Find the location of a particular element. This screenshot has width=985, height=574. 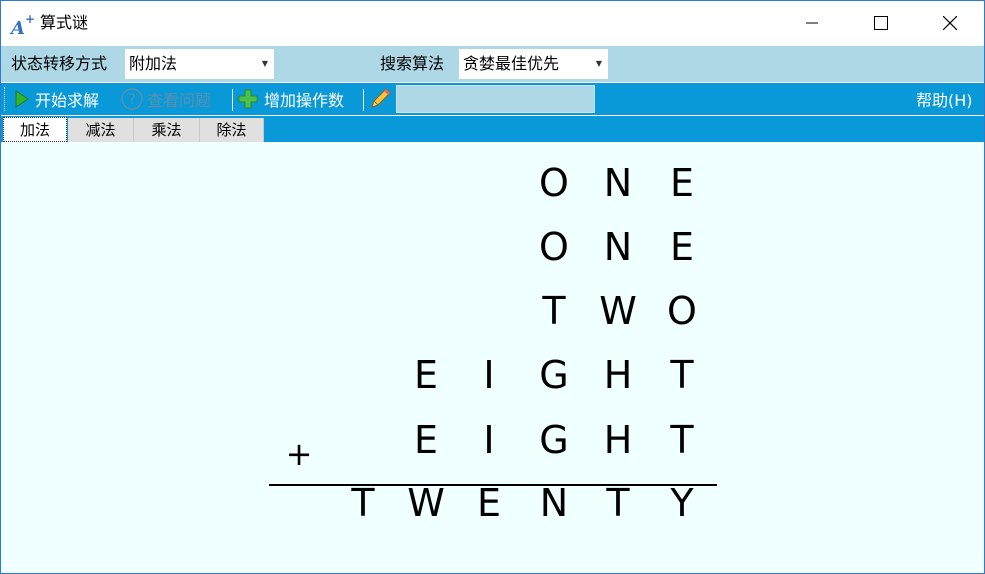

close-icon is located at coordinates (950, 23).